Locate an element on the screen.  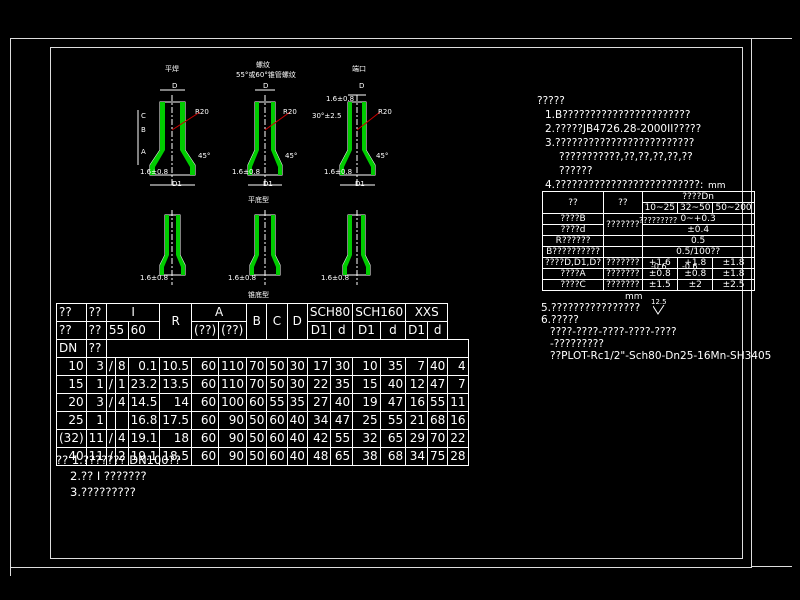
note-line: 2.?? I ??????? is located at coordinates (108, 476).